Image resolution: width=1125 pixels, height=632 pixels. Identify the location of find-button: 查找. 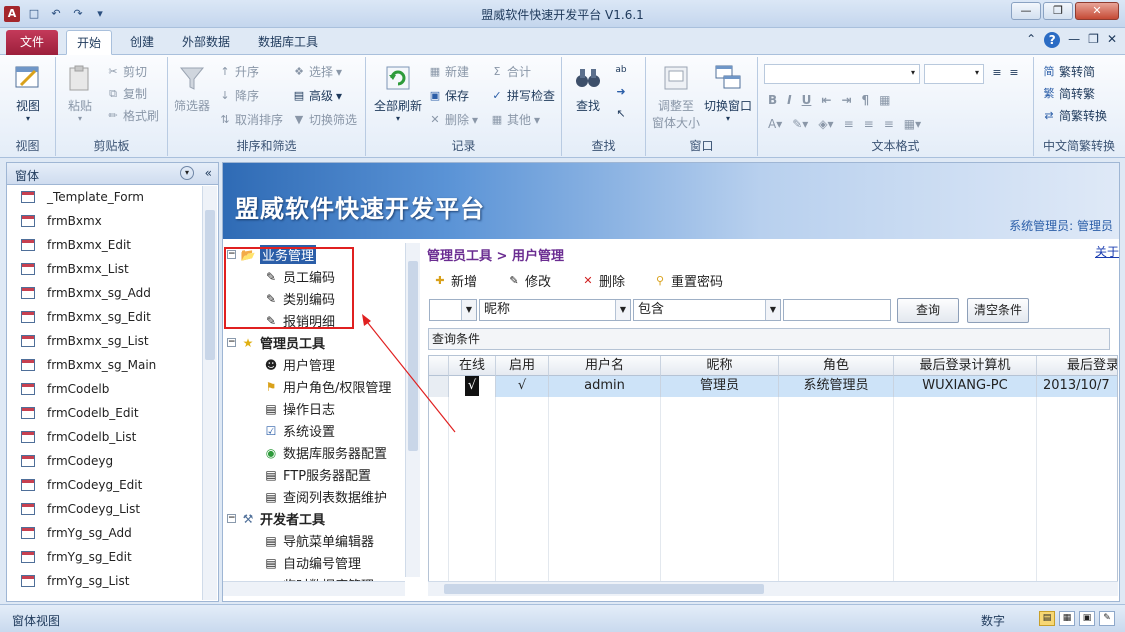
(588, 88).